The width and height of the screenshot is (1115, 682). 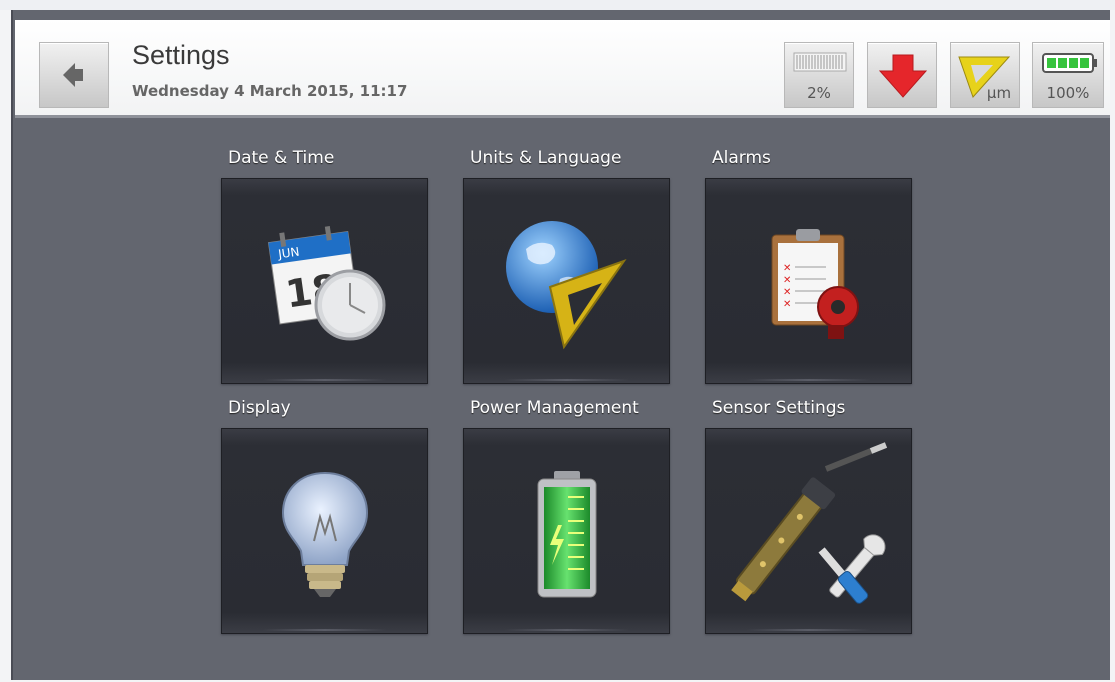 I want to click on light-bulb-icon, so click(x=325, y=534).